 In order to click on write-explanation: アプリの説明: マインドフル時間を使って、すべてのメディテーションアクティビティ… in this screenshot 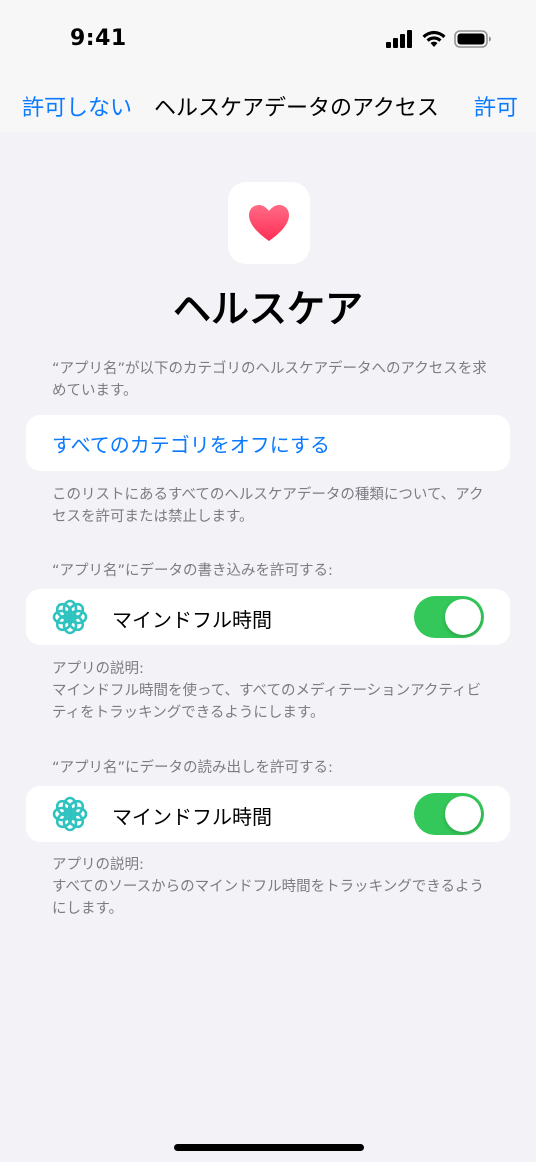, I will do `click(272, 691)`.